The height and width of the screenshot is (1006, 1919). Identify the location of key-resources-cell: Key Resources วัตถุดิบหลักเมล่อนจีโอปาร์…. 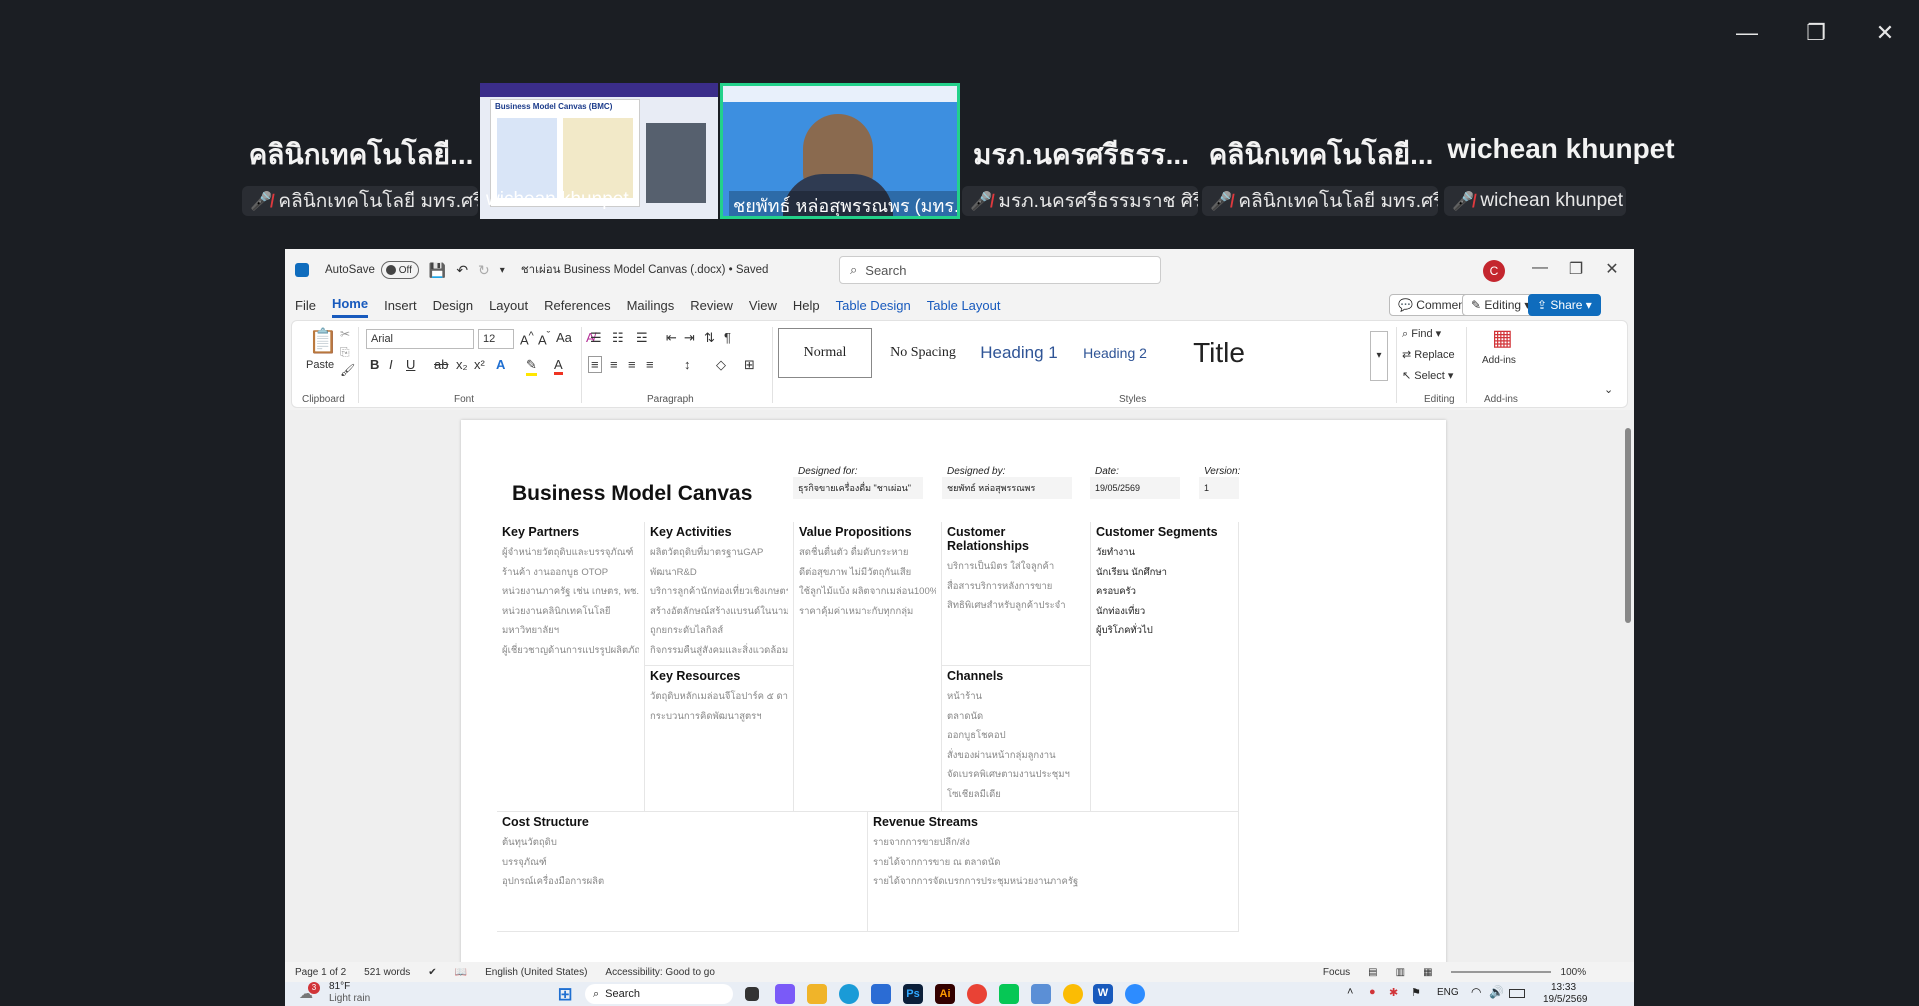
(719, 739).